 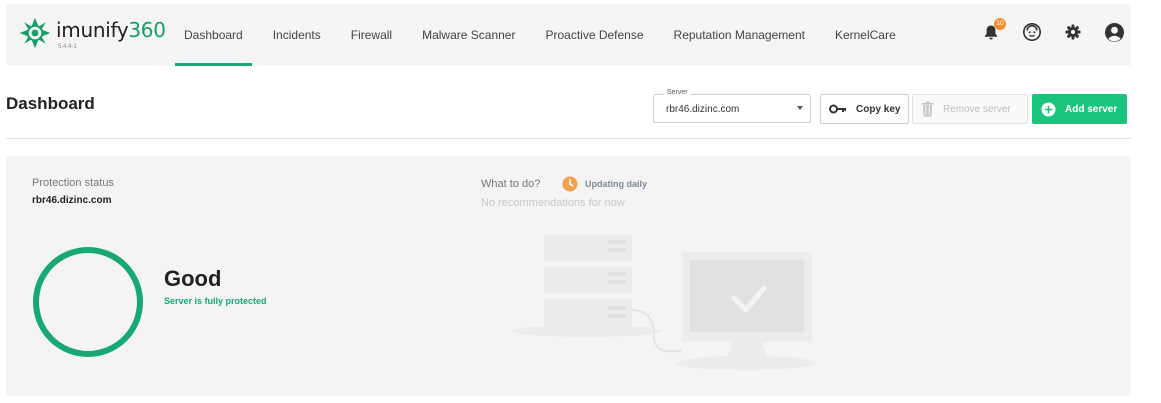 I want to click on plus-circle-icon, so click(x=1048, y=109).